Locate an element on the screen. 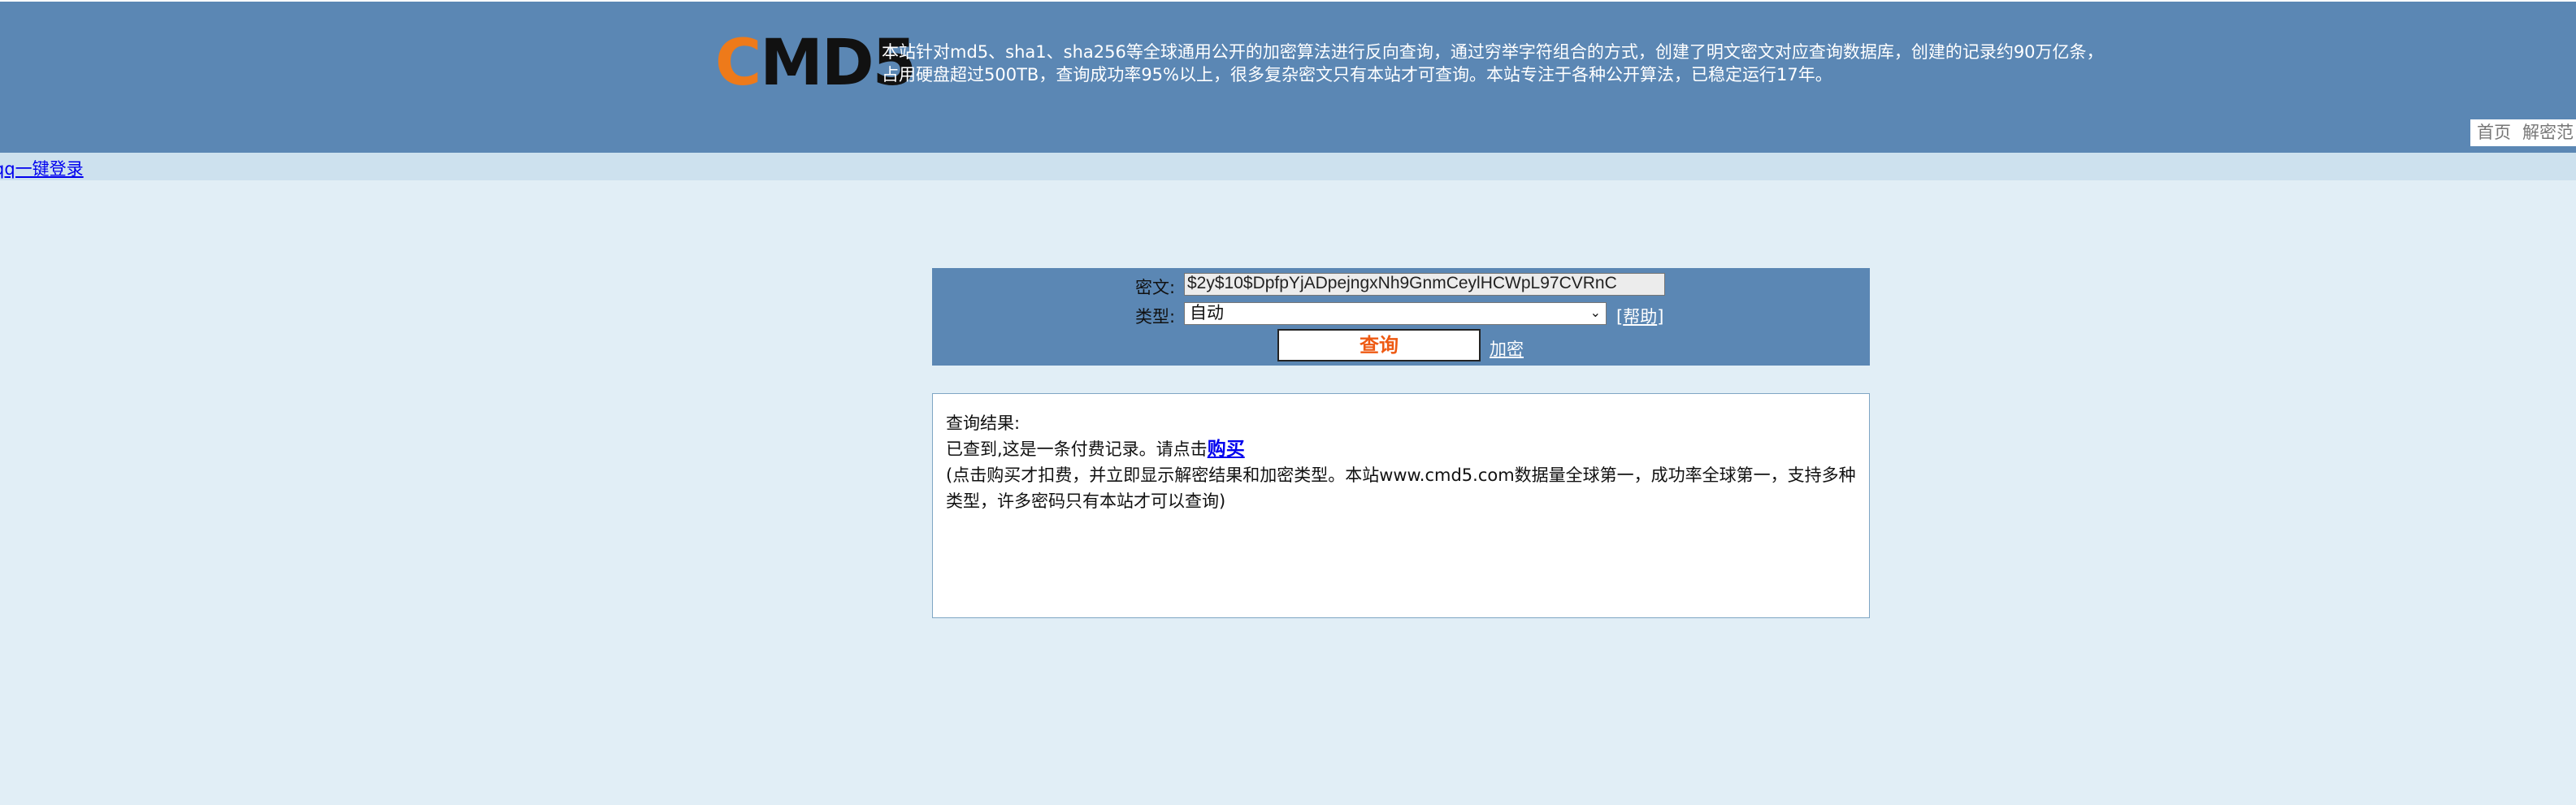 The width and height of the screenshot is (2576, 805). logo-letter-c: C is located at coordinates (738, 63).